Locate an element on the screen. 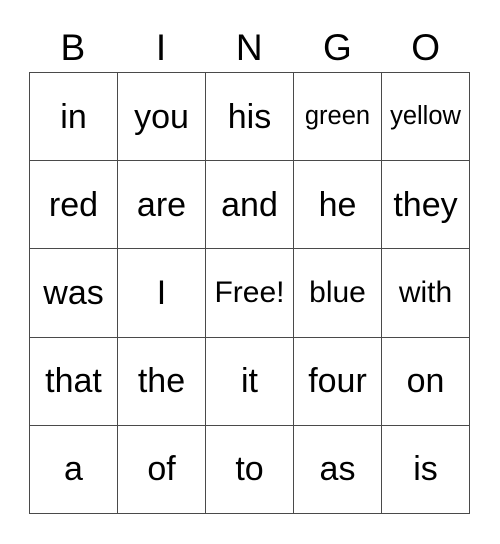  bingo-cell-label: I is located at coordinates (161, 292).